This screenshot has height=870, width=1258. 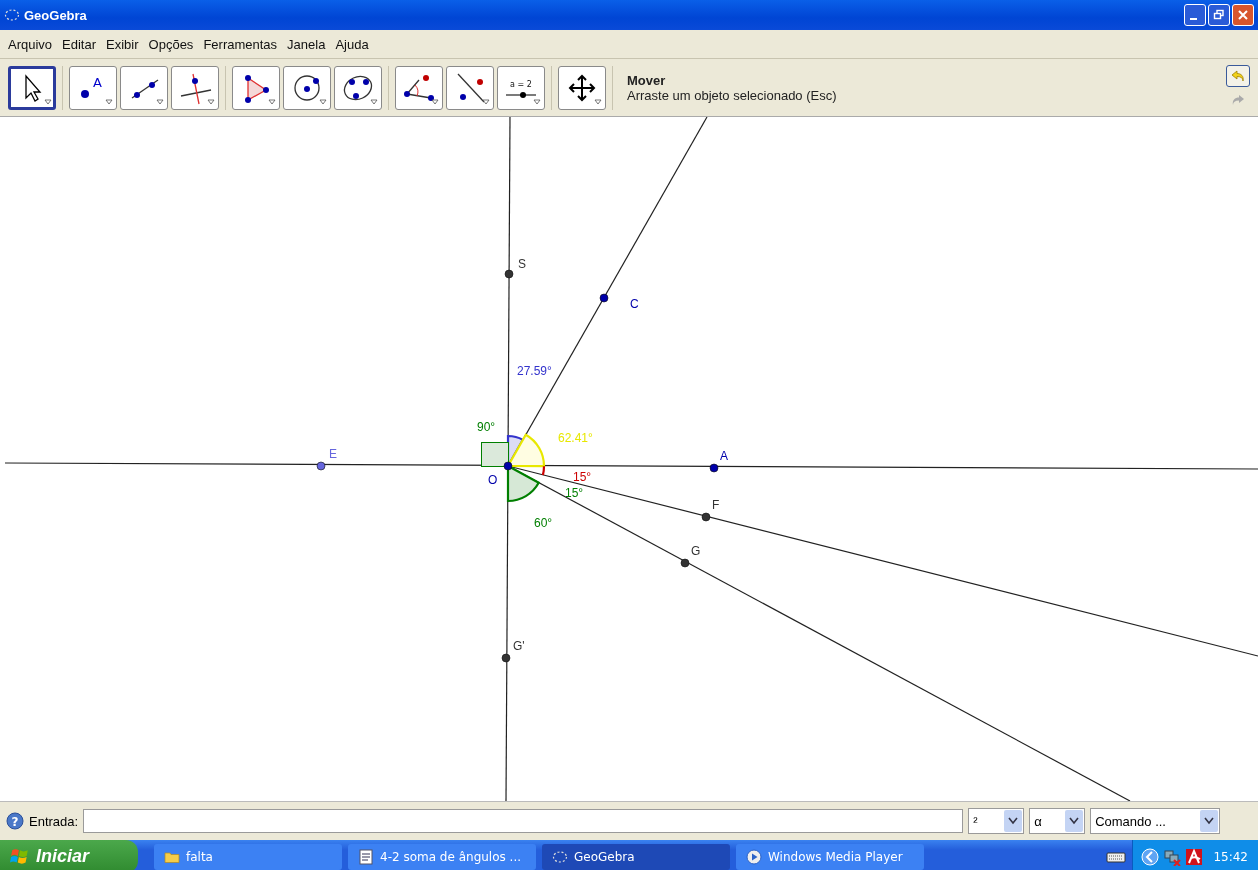 I want to click on windows-flag-icon, so click(x=20, y=856).